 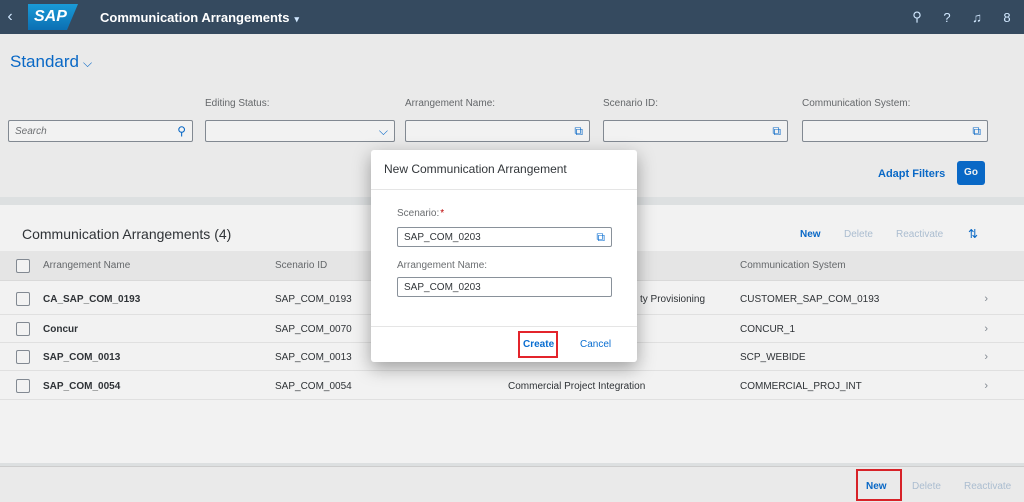 What do you see at coordinates (600, 237) in the screenshot?
I see `value-help-icon: ⧉` at bounding box center [600, 237].